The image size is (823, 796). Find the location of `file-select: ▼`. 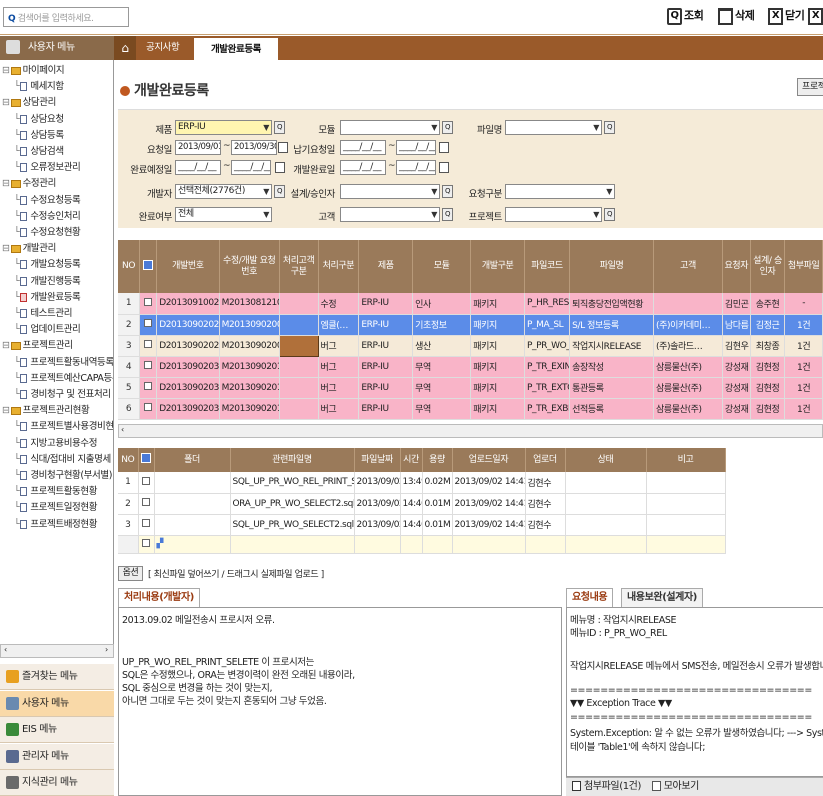

file-select: ▼ is located at coordinates (553, 127).